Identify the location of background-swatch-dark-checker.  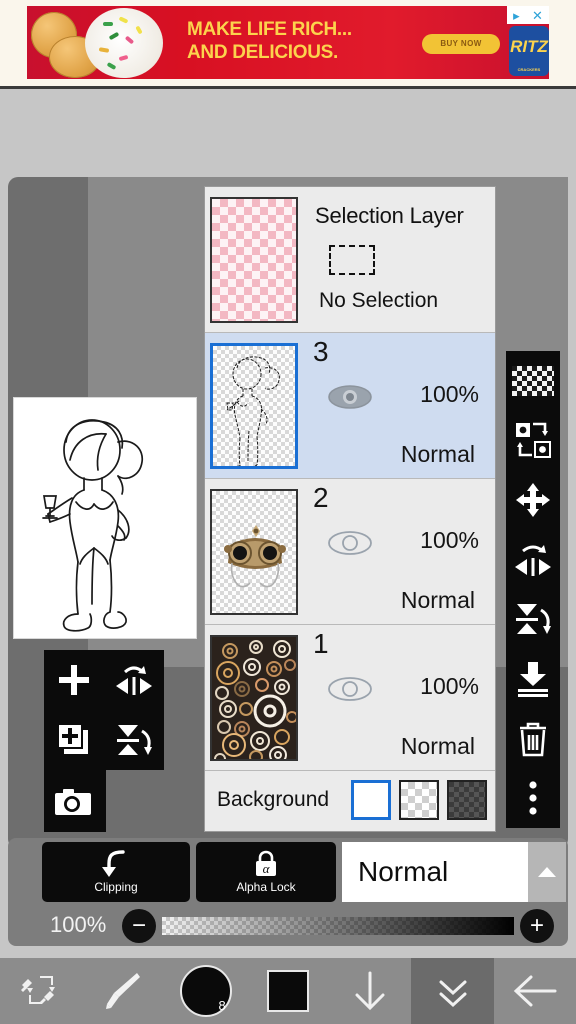
(467, 800).